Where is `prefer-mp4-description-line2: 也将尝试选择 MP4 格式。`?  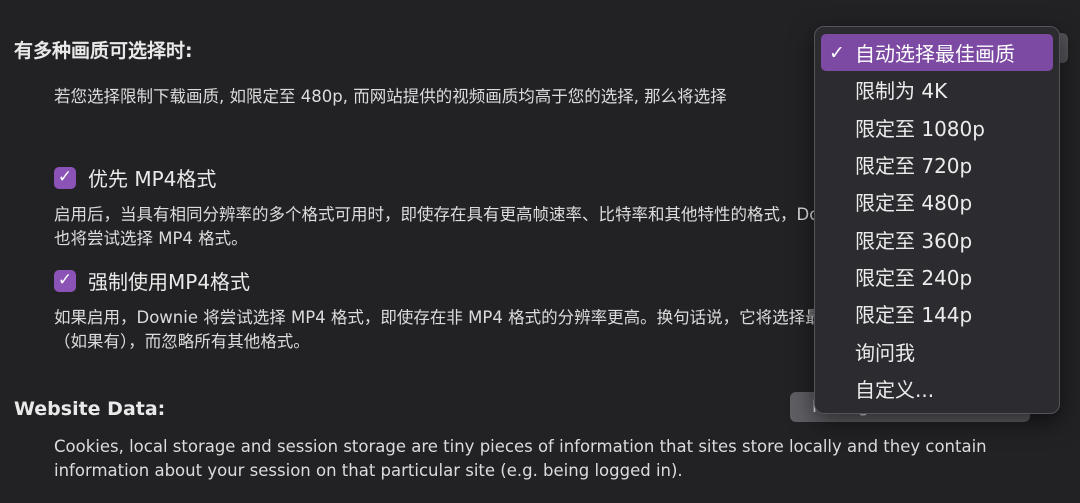
prefer-mp4-description-line2: 也将尝试选择 MP4 格式。 is located at coordinates (151, 238).